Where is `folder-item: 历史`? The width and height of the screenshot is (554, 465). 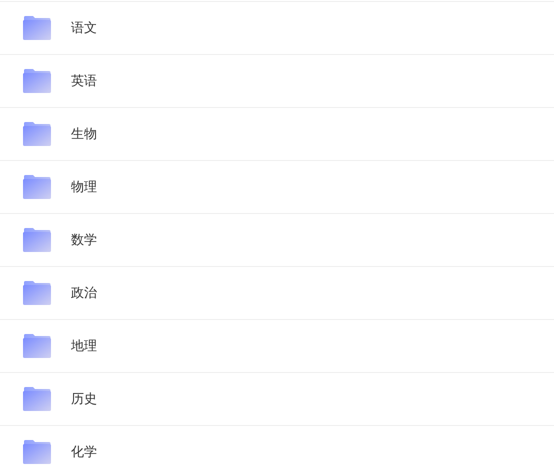 folder-item: 历史 is located at coordinates (277, 398).